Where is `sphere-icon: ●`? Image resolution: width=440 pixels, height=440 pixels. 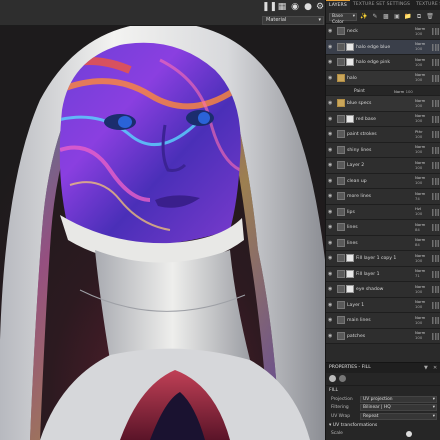 sphere-icon: ● is located at coordinates (308, 7).